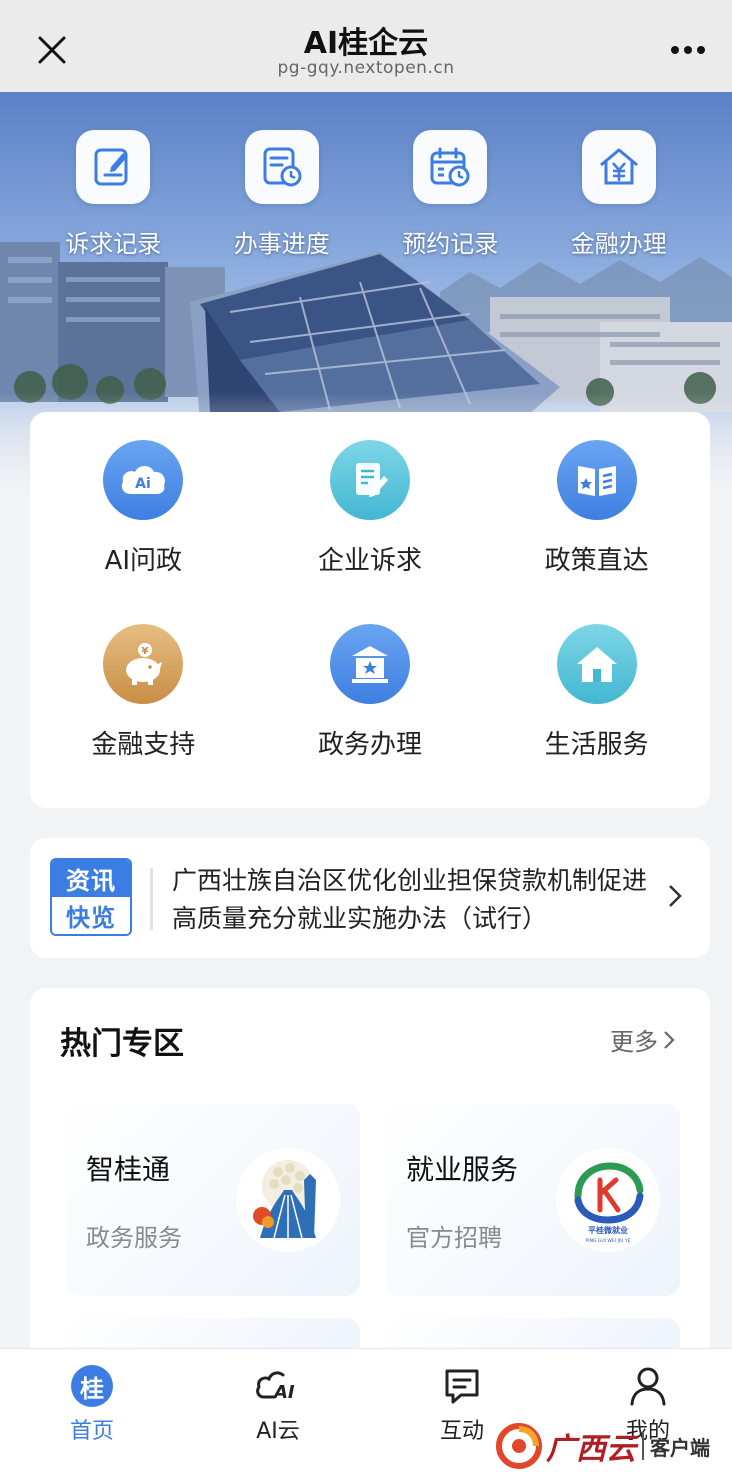 This screenshot has height=1472, width=732. What do you see at coordinates (410, 899) in the screenshot?
I see `news-headline: 广西壮族自治区优化创业担保贷款机制促进高质量充分就业实施办法（试行）` at bounding box center [410, 899].